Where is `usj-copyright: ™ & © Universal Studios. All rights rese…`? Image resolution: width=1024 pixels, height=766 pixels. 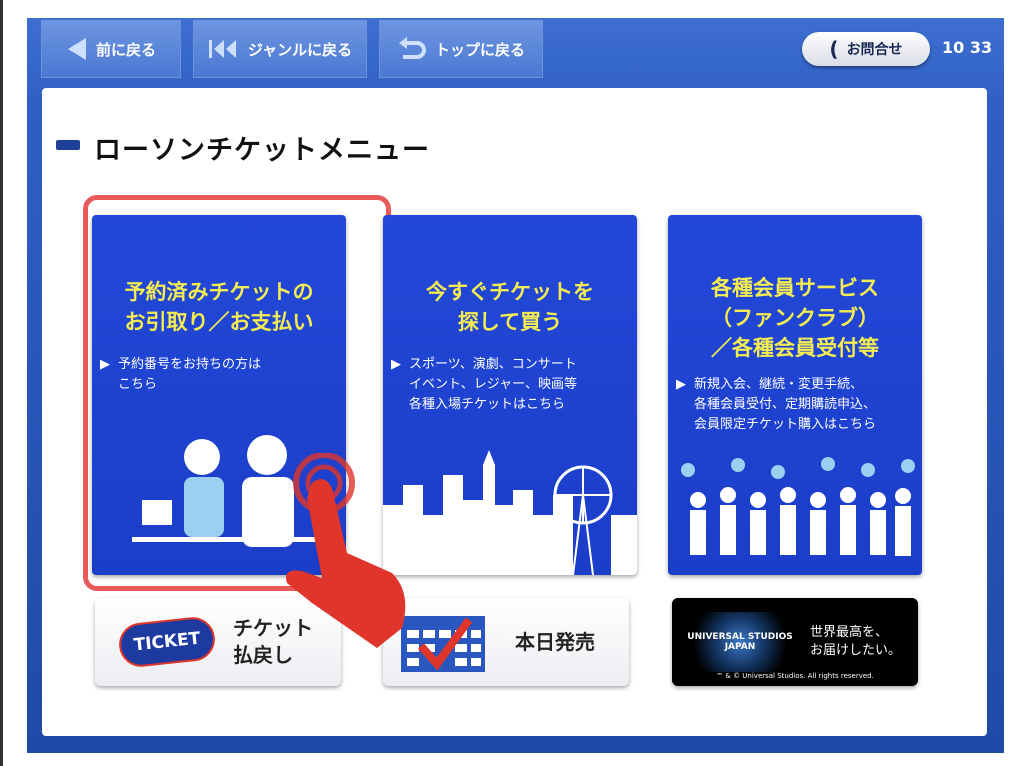
usj-copyright: ™ & © Universal Studios. All rights rese… is located at coordinates (795, 676).